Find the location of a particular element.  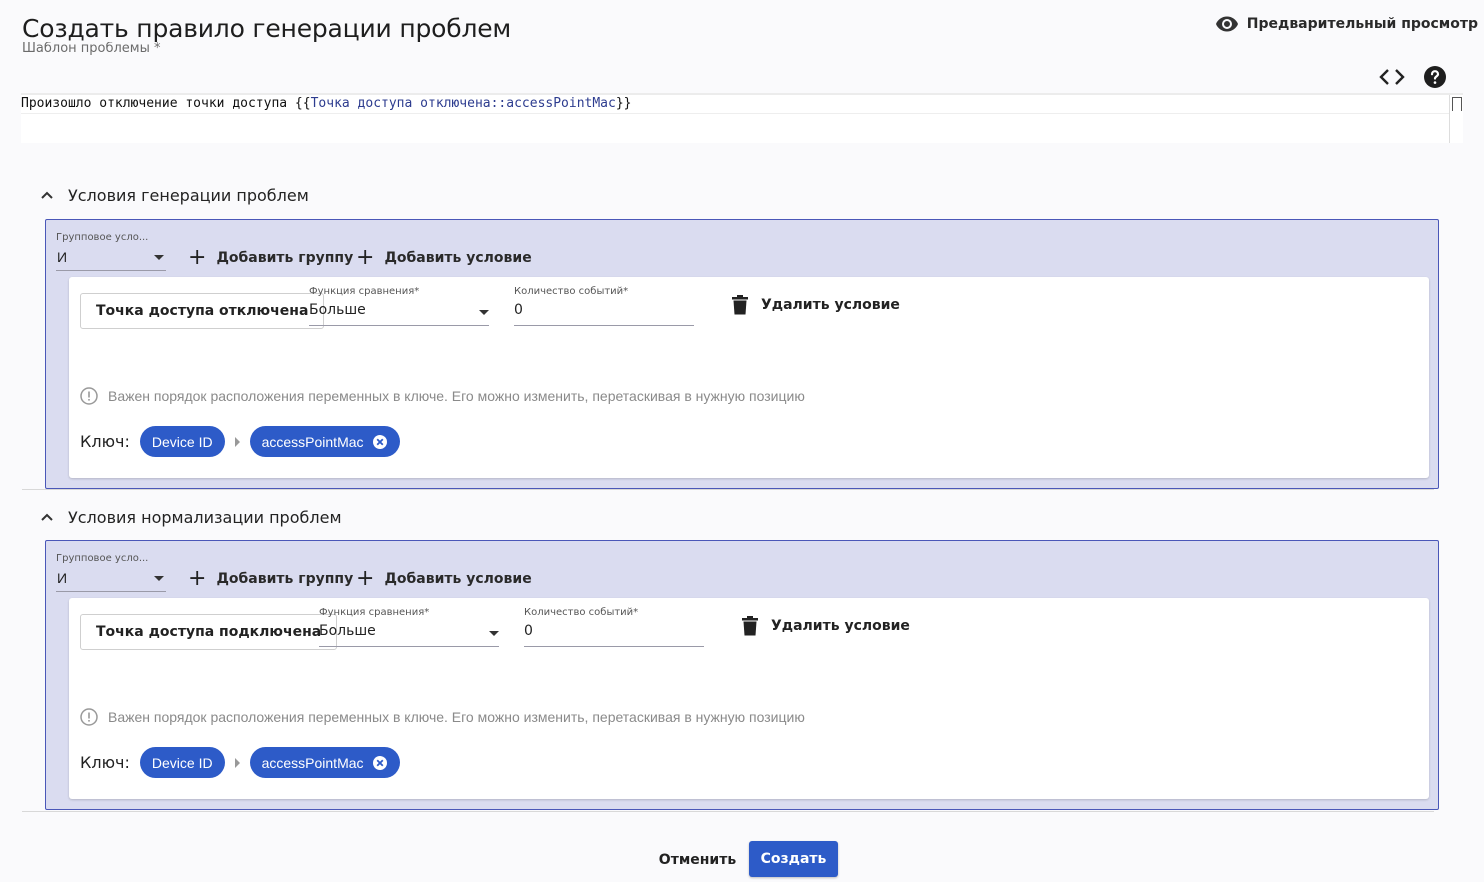

section-title: Условия генерации проблем is located at coordinates (188, 195).